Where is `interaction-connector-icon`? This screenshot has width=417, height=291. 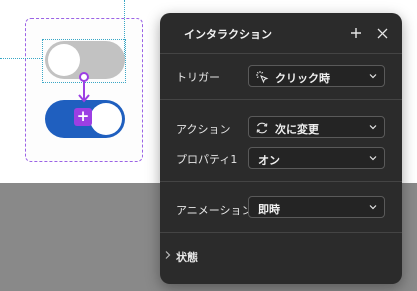
interaction-connector-icon is located at coordinates (85, 91).